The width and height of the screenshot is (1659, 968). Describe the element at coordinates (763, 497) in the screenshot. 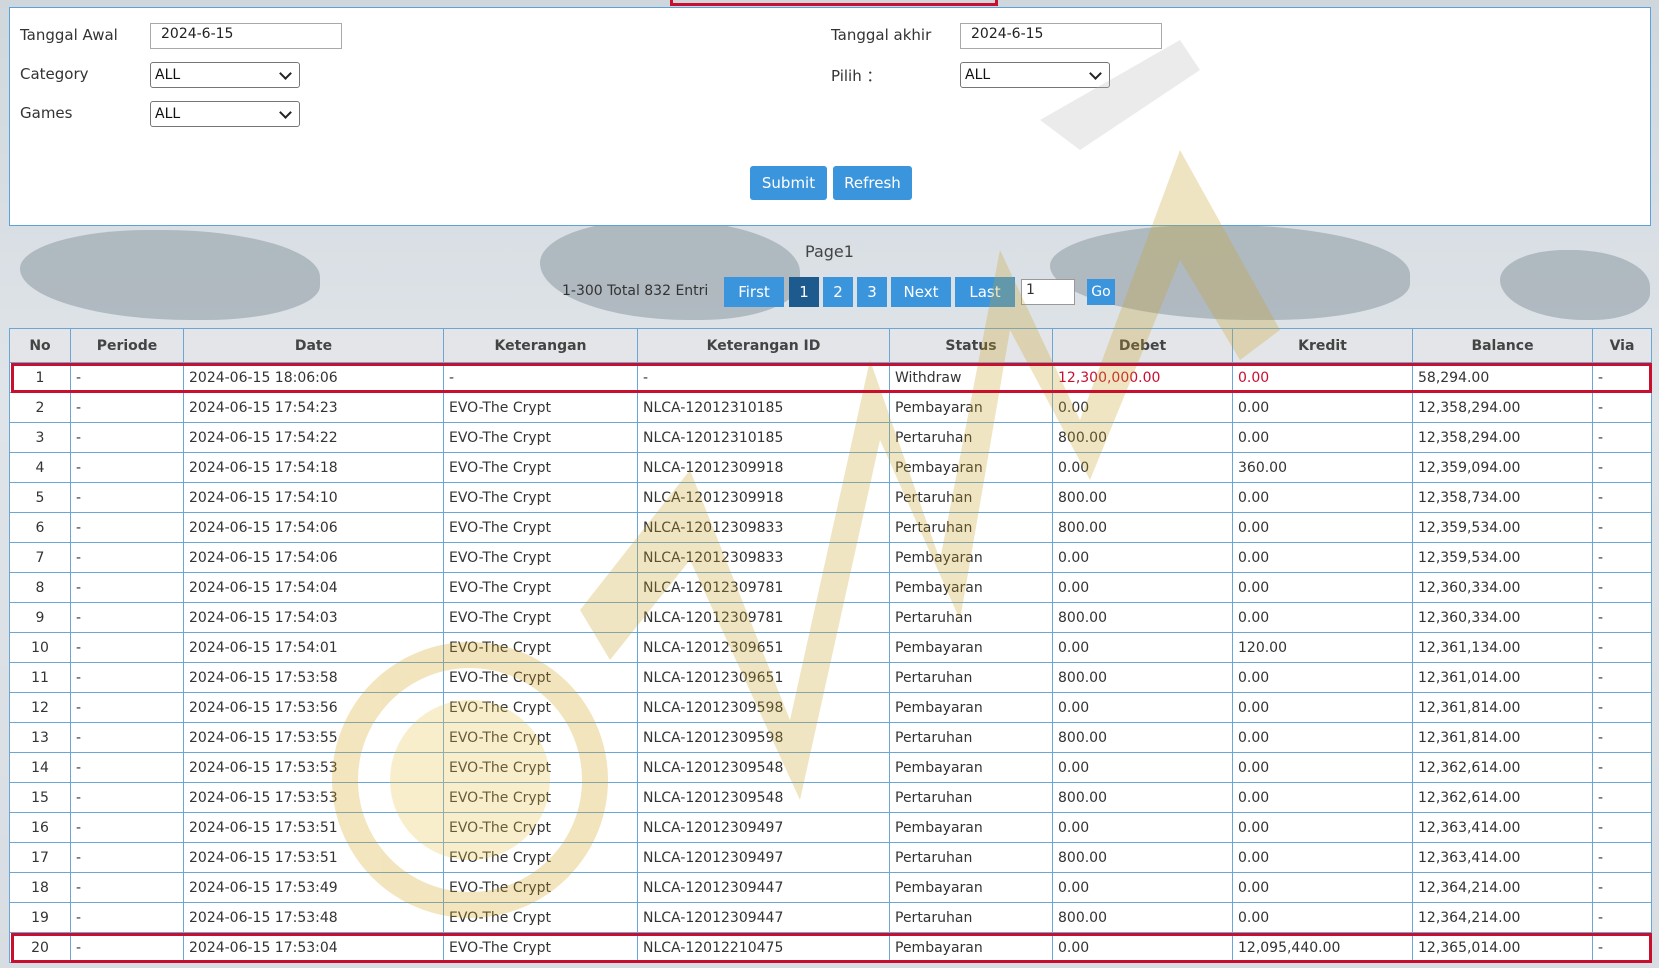

I see `cell-keterangan-id: NLCA-12012309918` at that location.